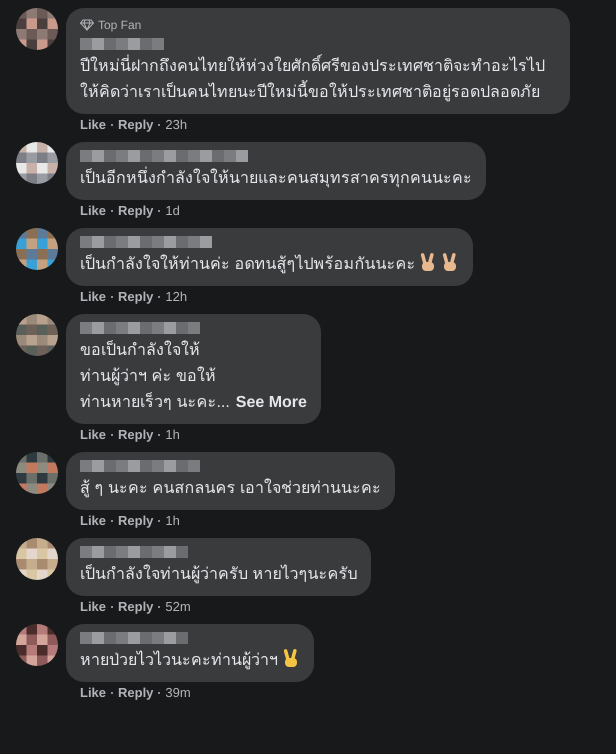 The height and width of the screenshot is (754, 616). Describe the element at coordinates (148, 377) in the screenshot. I see `comment-text: ท่านผู้ว่าฯ ค่ะ ขอให้` at that location.